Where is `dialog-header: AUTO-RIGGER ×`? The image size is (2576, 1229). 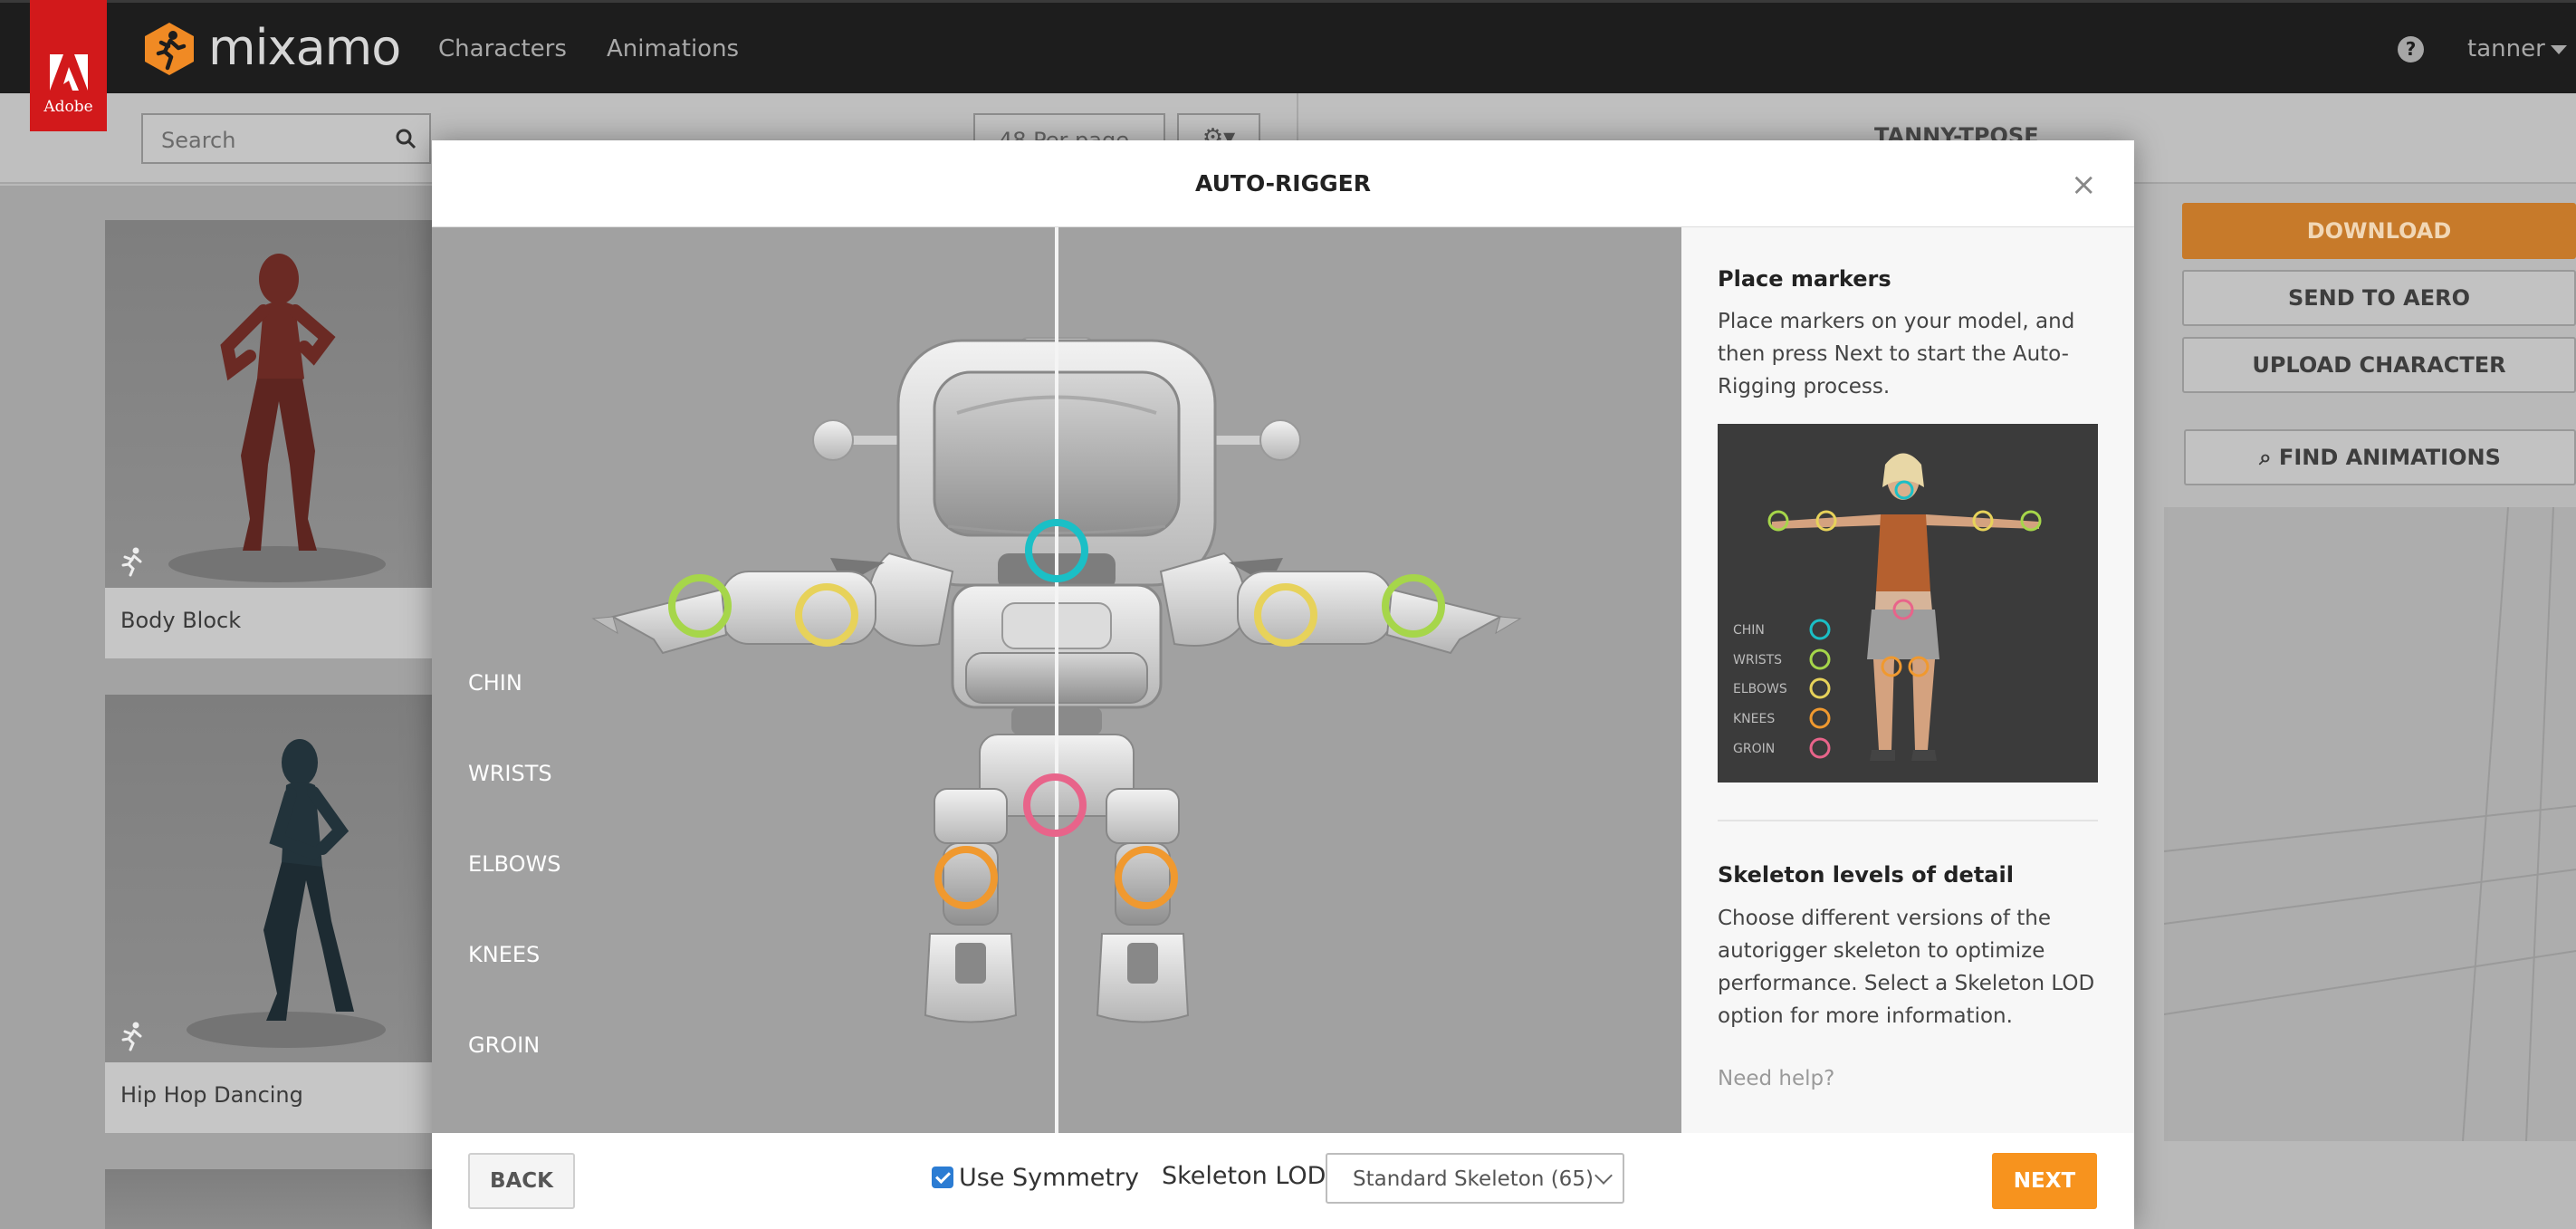 dialog-header: AUTO-RIGGER × is located at coordinates (1283, 184).